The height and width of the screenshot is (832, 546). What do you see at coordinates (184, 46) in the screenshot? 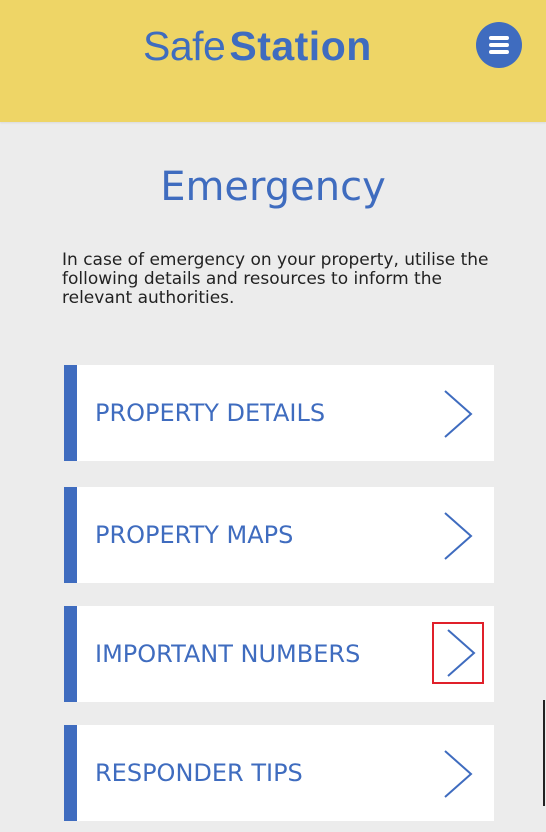
I see `logo-text-safe: Safe` at bounding box center [184, 46].